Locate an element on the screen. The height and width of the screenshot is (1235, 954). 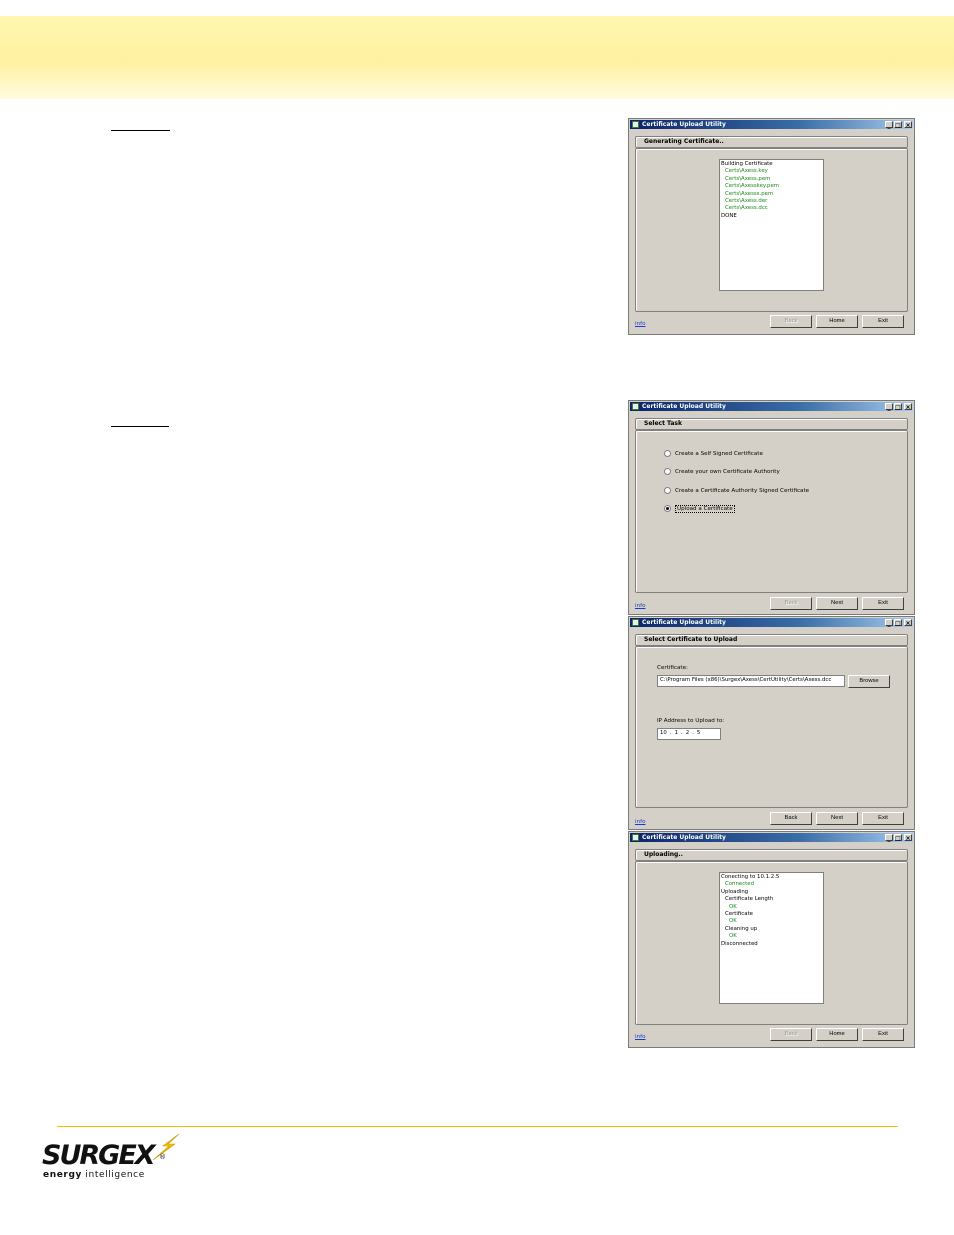
log-line: Conecting to 10.1.2.5 is located at coordinates (750, 877).